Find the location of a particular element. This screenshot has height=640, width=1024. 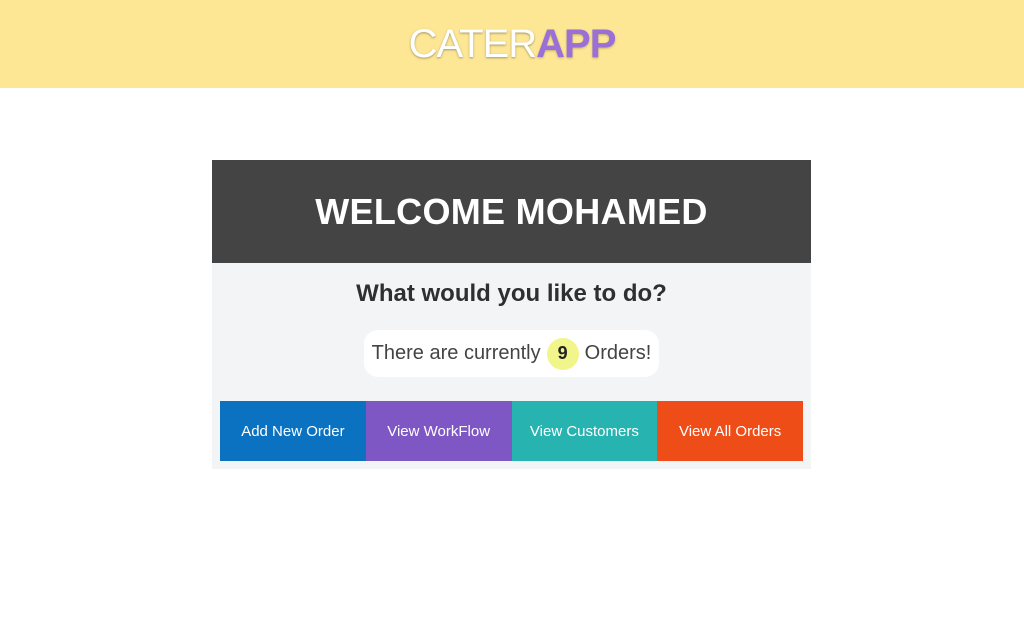

add-new-order-button: Add New Order is located at coordinates (293, 431).